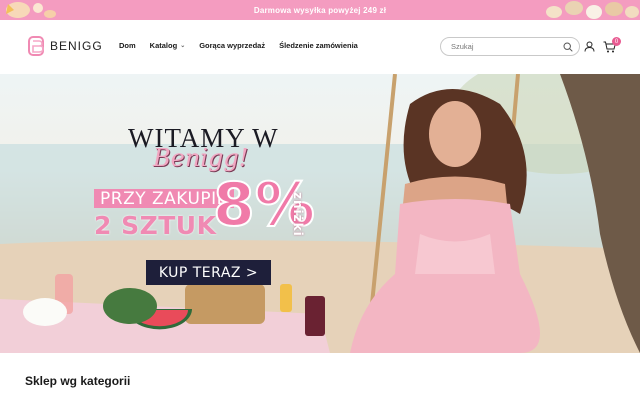  What do you see at coordinates (568, 46) in the screenshot?
I see `search-icon` at bounding box center [568, 46].